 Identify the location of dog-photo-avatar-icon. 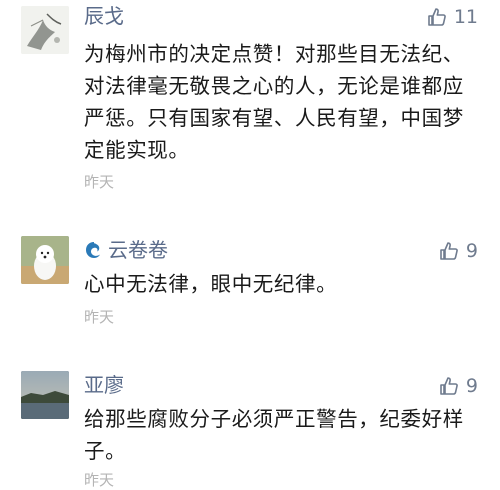
(45, 260).